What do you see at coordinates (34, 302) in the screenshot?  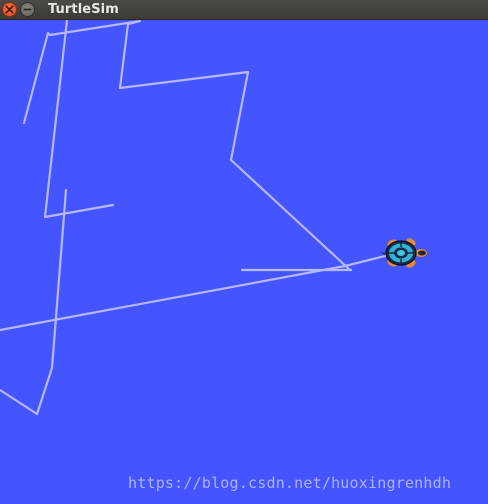 I see `trail-segment-lower` at bounding box center [34, 302].